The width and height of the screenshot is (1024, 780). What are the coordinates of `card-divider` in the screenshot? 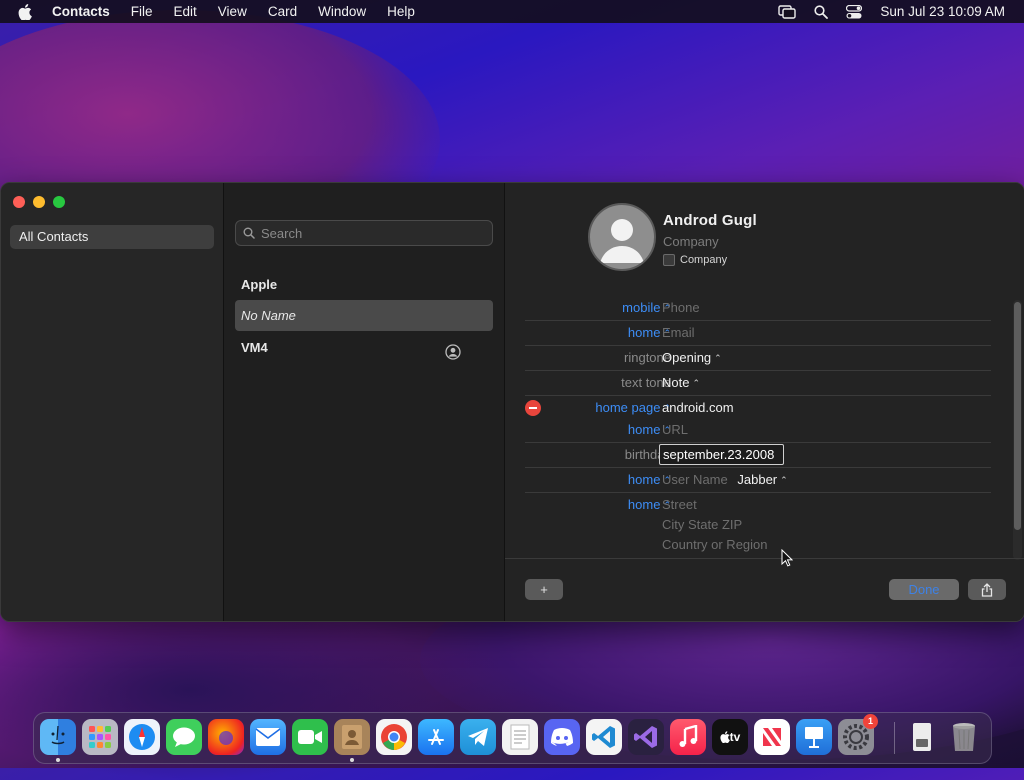 It's located at (764, 558).